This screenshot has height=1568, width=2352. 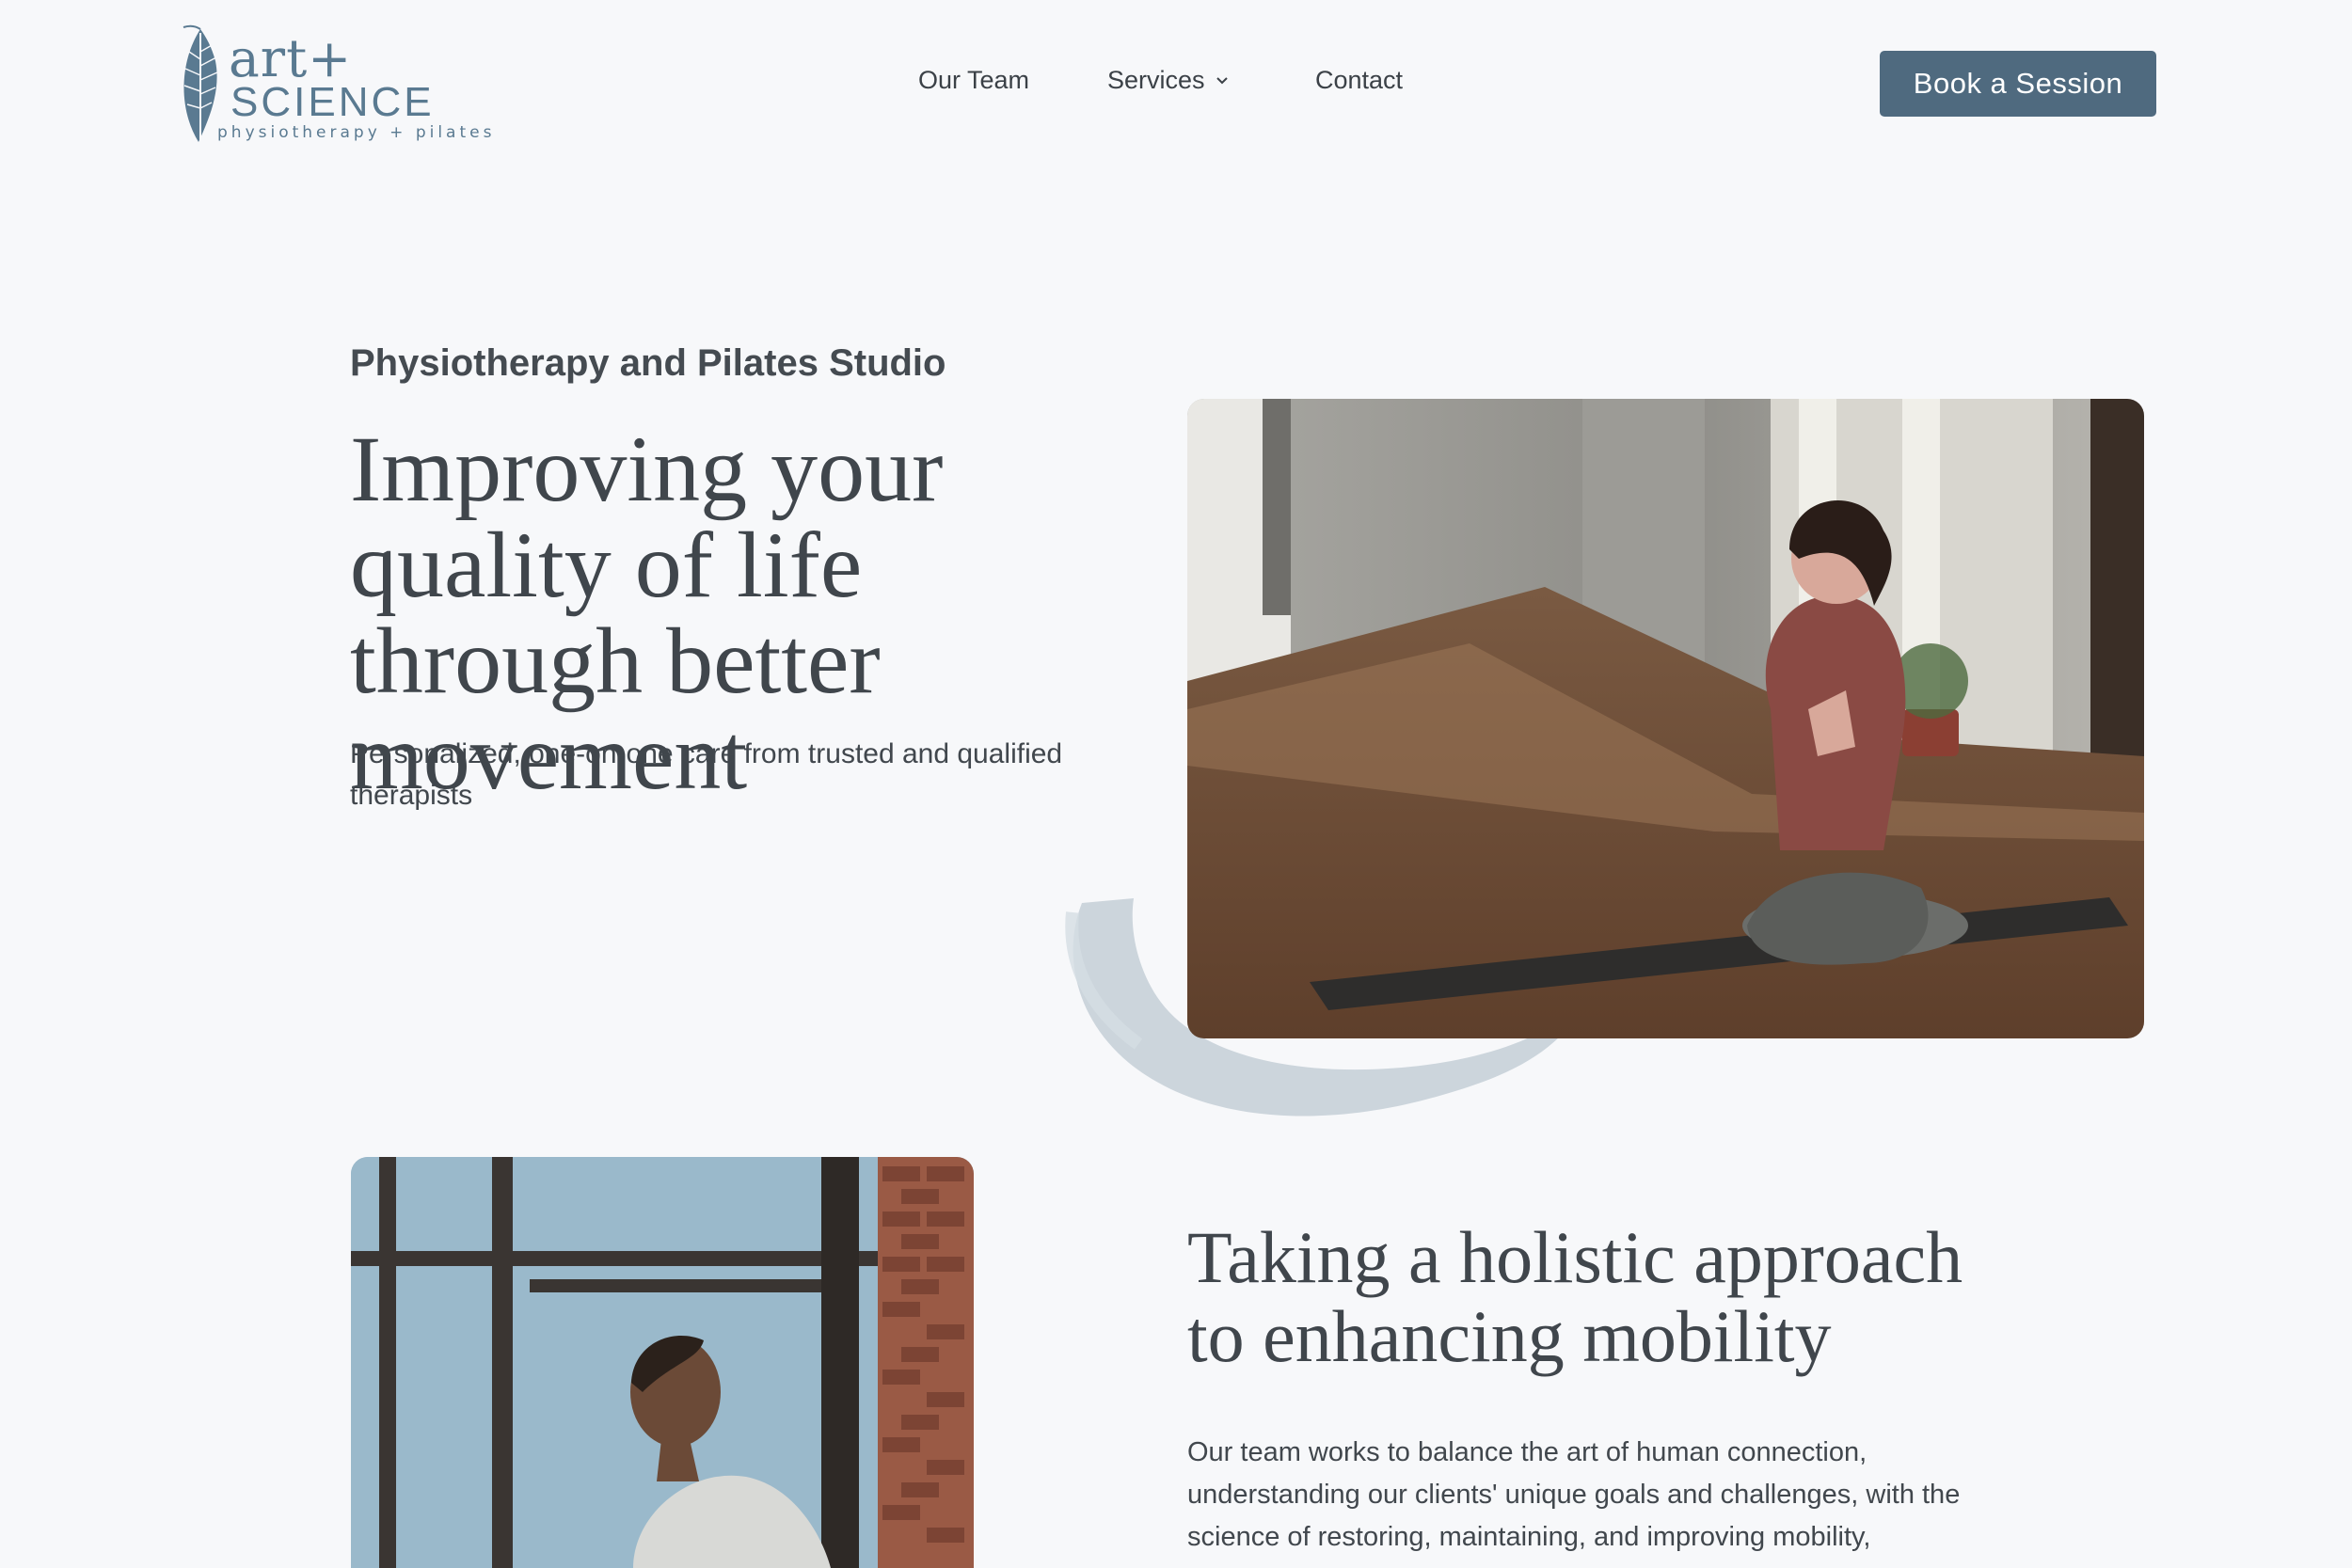 I want to click on logo-art-text: art+, so click(x=291, y=58).